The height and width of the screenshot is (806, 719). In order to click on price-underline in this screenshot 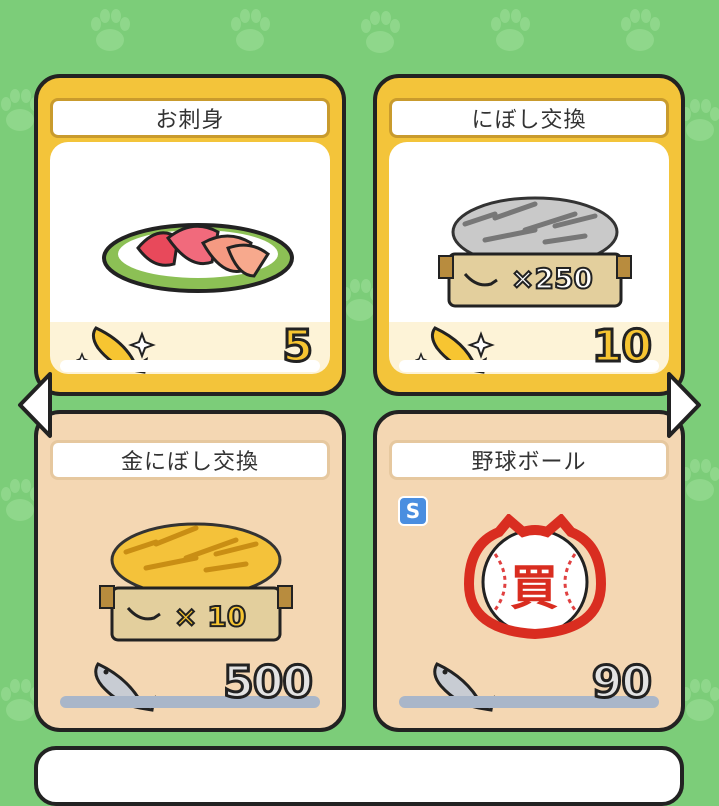, I will do `click(190, 366)`.